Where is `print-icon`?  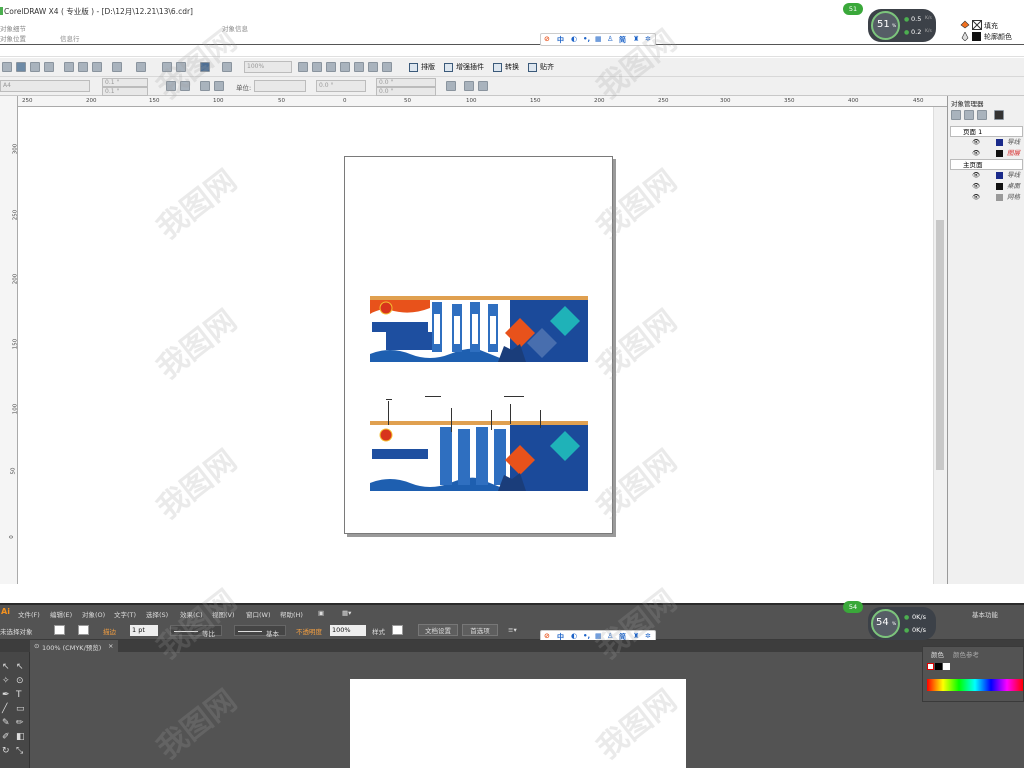
print-icon is located at coordinates (49, 67).